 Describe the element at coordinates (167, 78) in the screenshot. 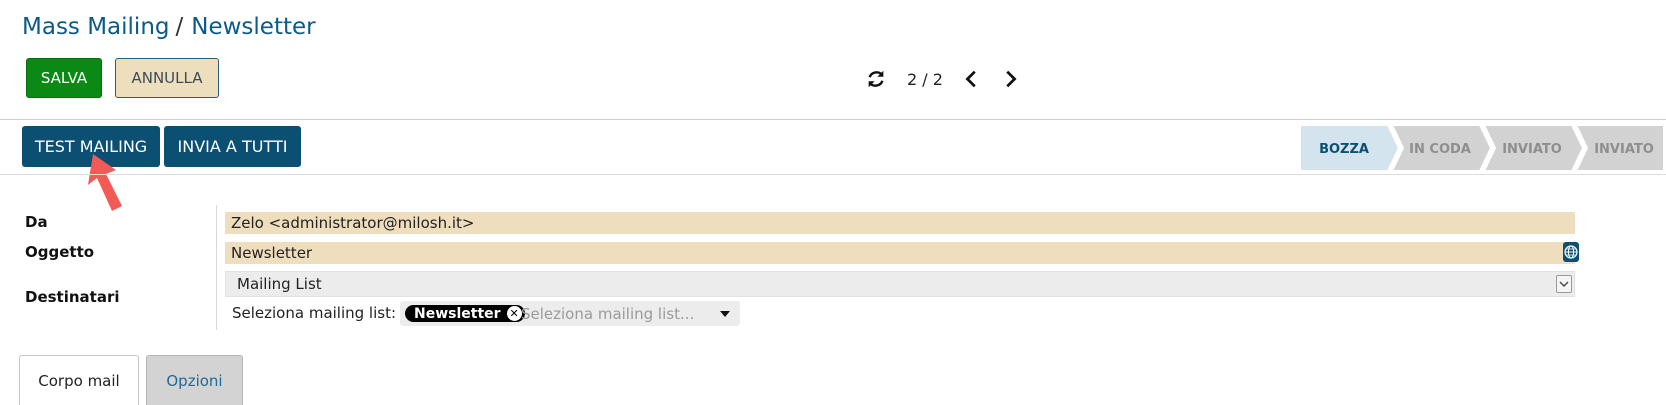

I see `cancel-button: ANNULLA` at that location.